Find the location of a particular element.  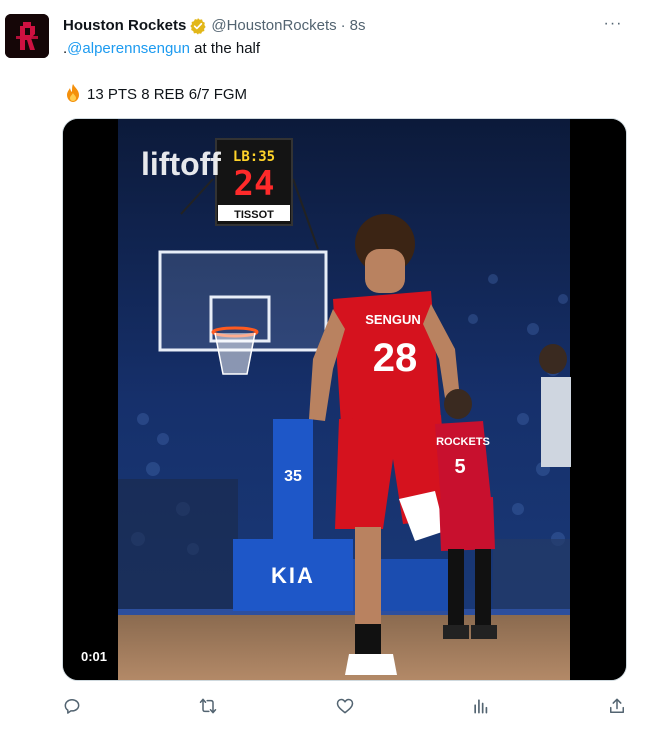

sponsor-text: TISSOT is located at coordinates (254, 215).